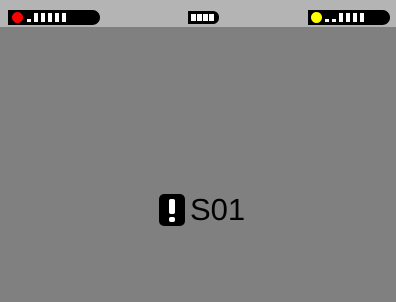 This screenshot has width=396, height=302. I want to click on status-bar, so click(198, 13).